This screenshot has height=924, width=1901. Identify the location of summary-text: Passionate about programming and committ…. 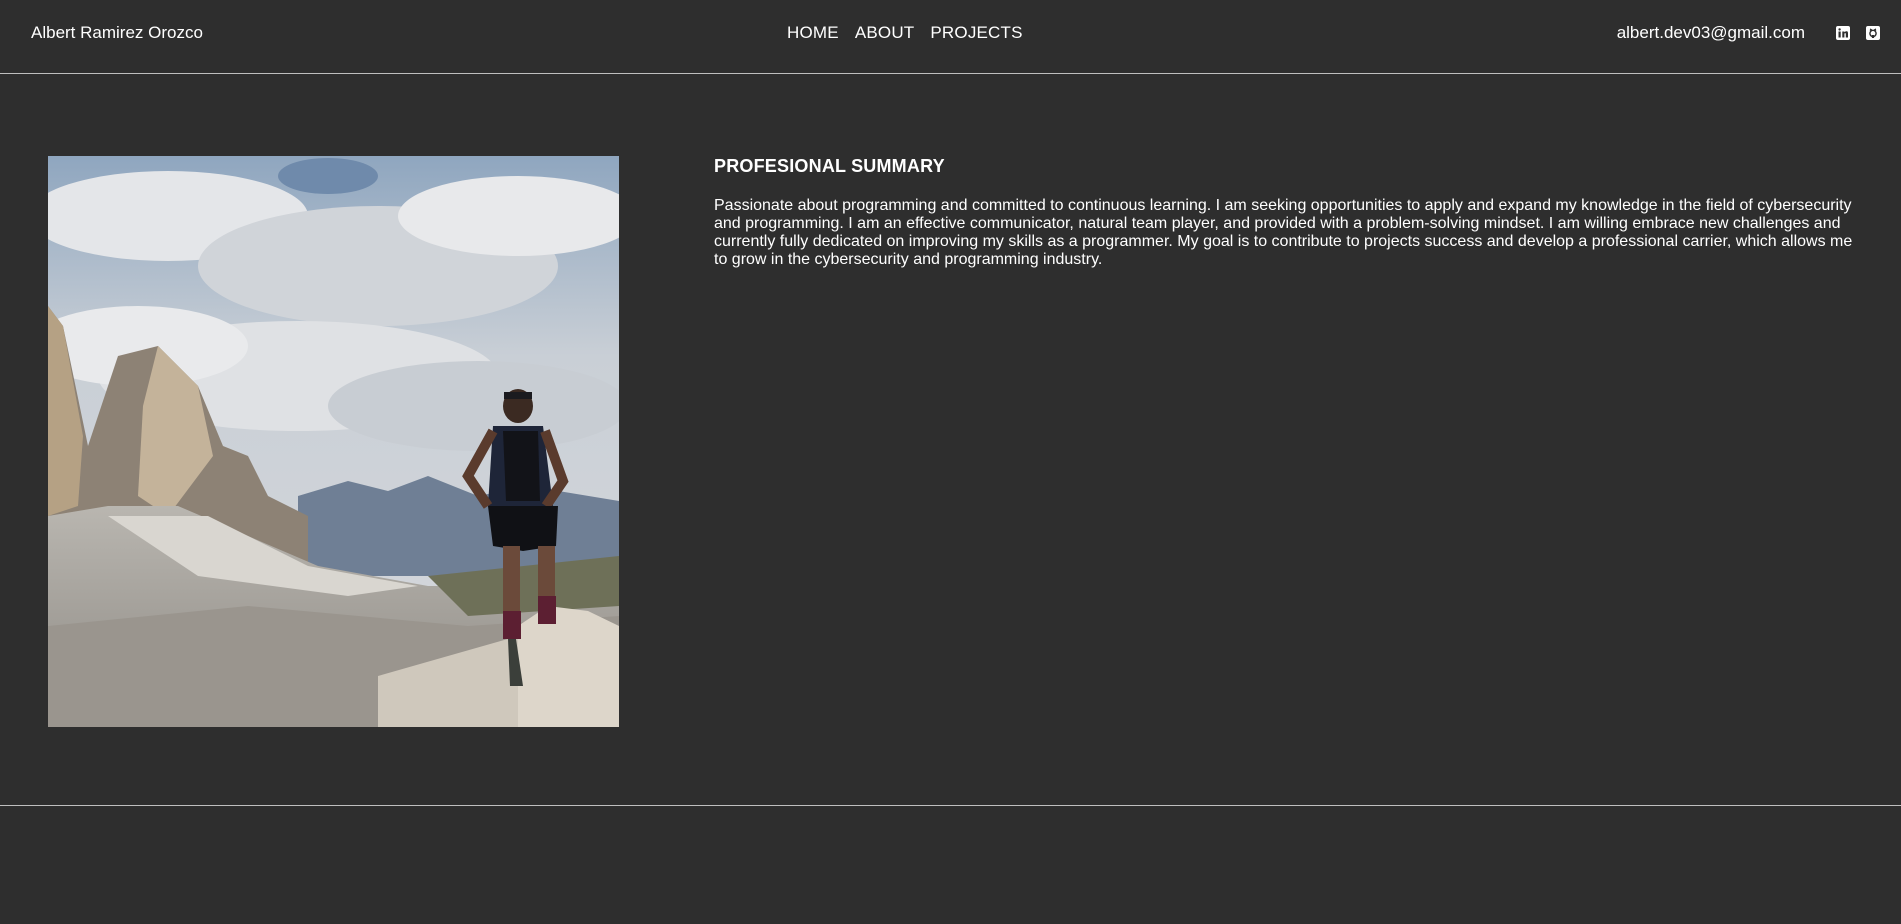
(1283, 232).